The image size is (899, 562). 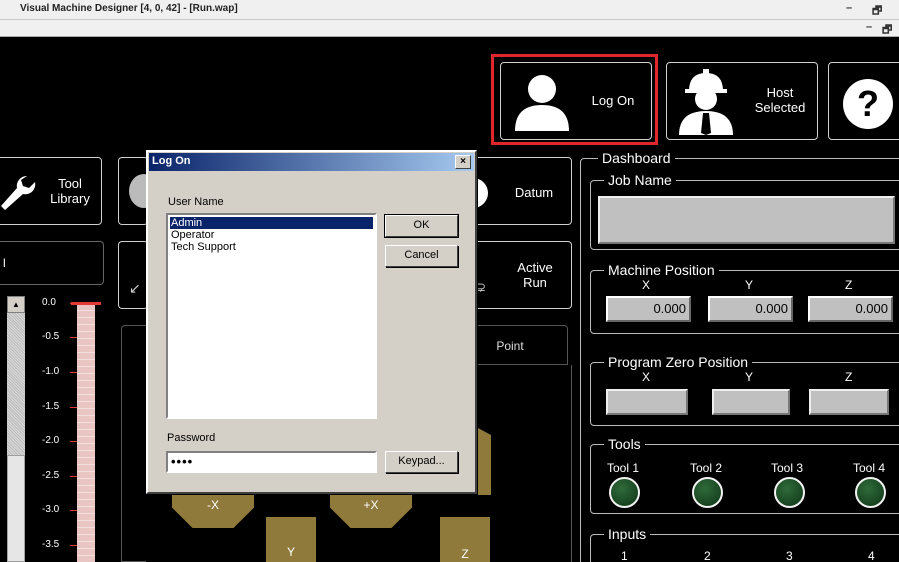 What do you see at coordinates (887, 30) in the screenshot?
I see `mdi-restore-icon: 🗗` at bounding box center [887, 30].